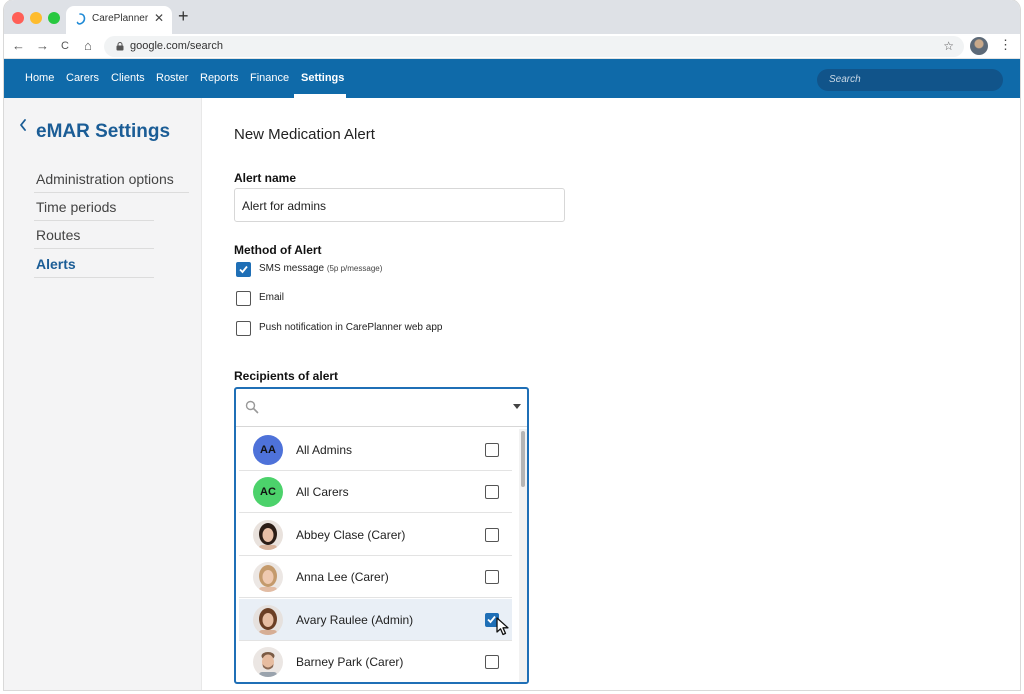 Image resolution: width=1024 pixels, height=694 pixels. I want to click on push-notification-checkbox, so click(243, 328).